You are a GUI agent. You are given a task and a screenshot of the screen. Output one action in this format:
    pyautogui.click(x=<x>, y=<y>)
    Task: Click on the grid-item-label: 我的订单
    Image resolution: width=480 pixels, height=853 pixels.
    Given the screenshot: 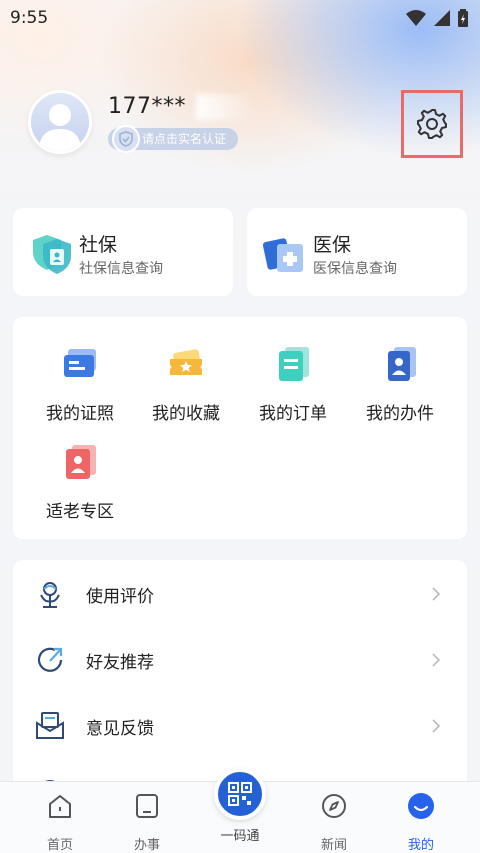 What is the action you would take?
    pyautogui.click(x=293, y=414)
    